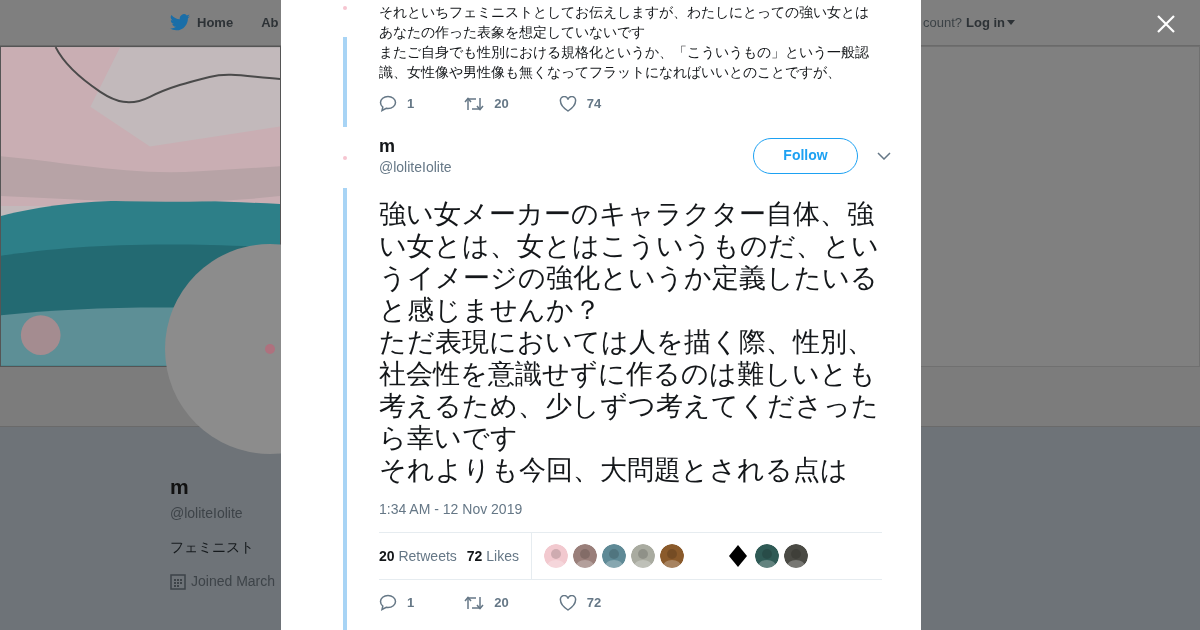 The image size is (1200, 630). Describe the element at coordinates (451, 509) in the screenshot. I see `tweet-timestamp: 1:34 AM - 12 Nov 2019` at that location.